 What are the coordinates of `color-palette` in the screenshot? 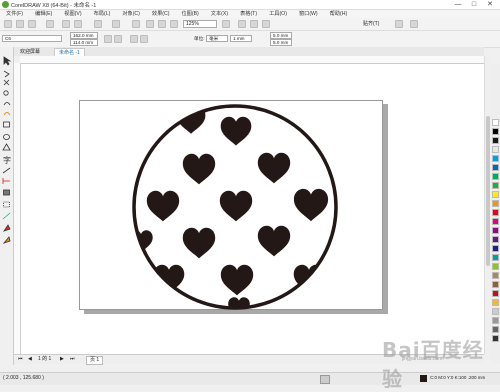 It's located at (495, 214).